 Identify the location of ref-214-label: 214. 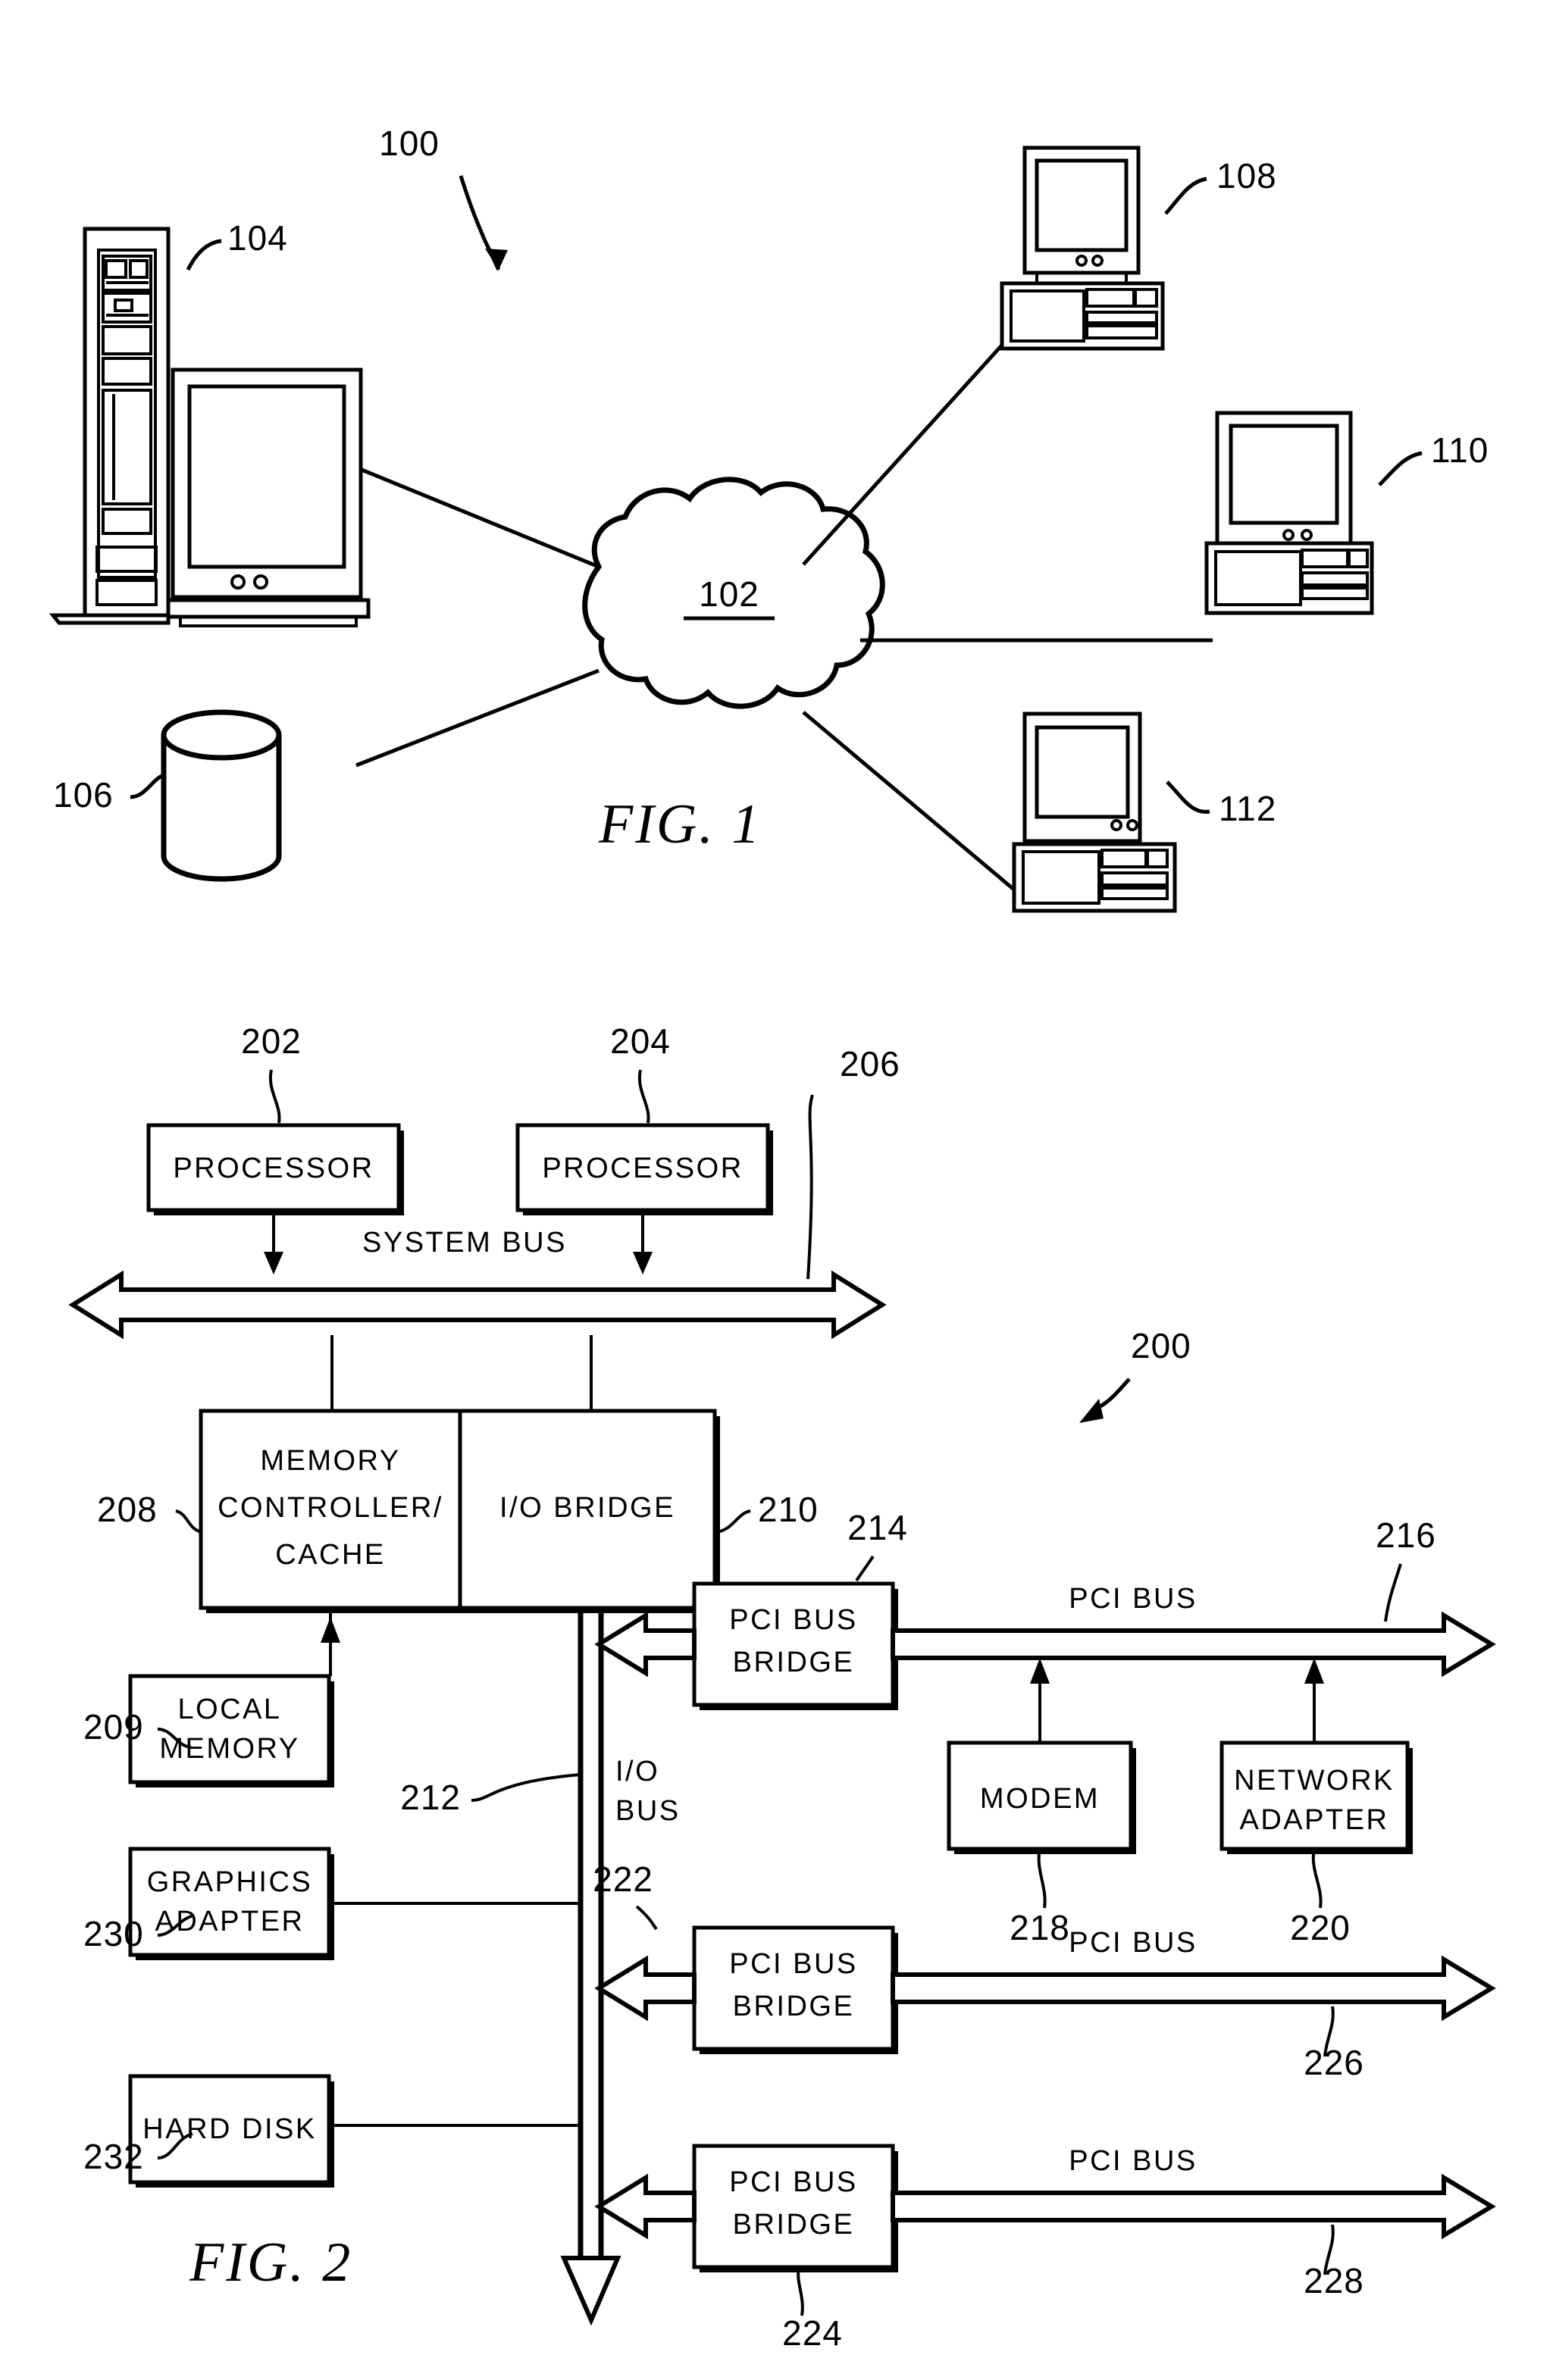
(877, 1528).